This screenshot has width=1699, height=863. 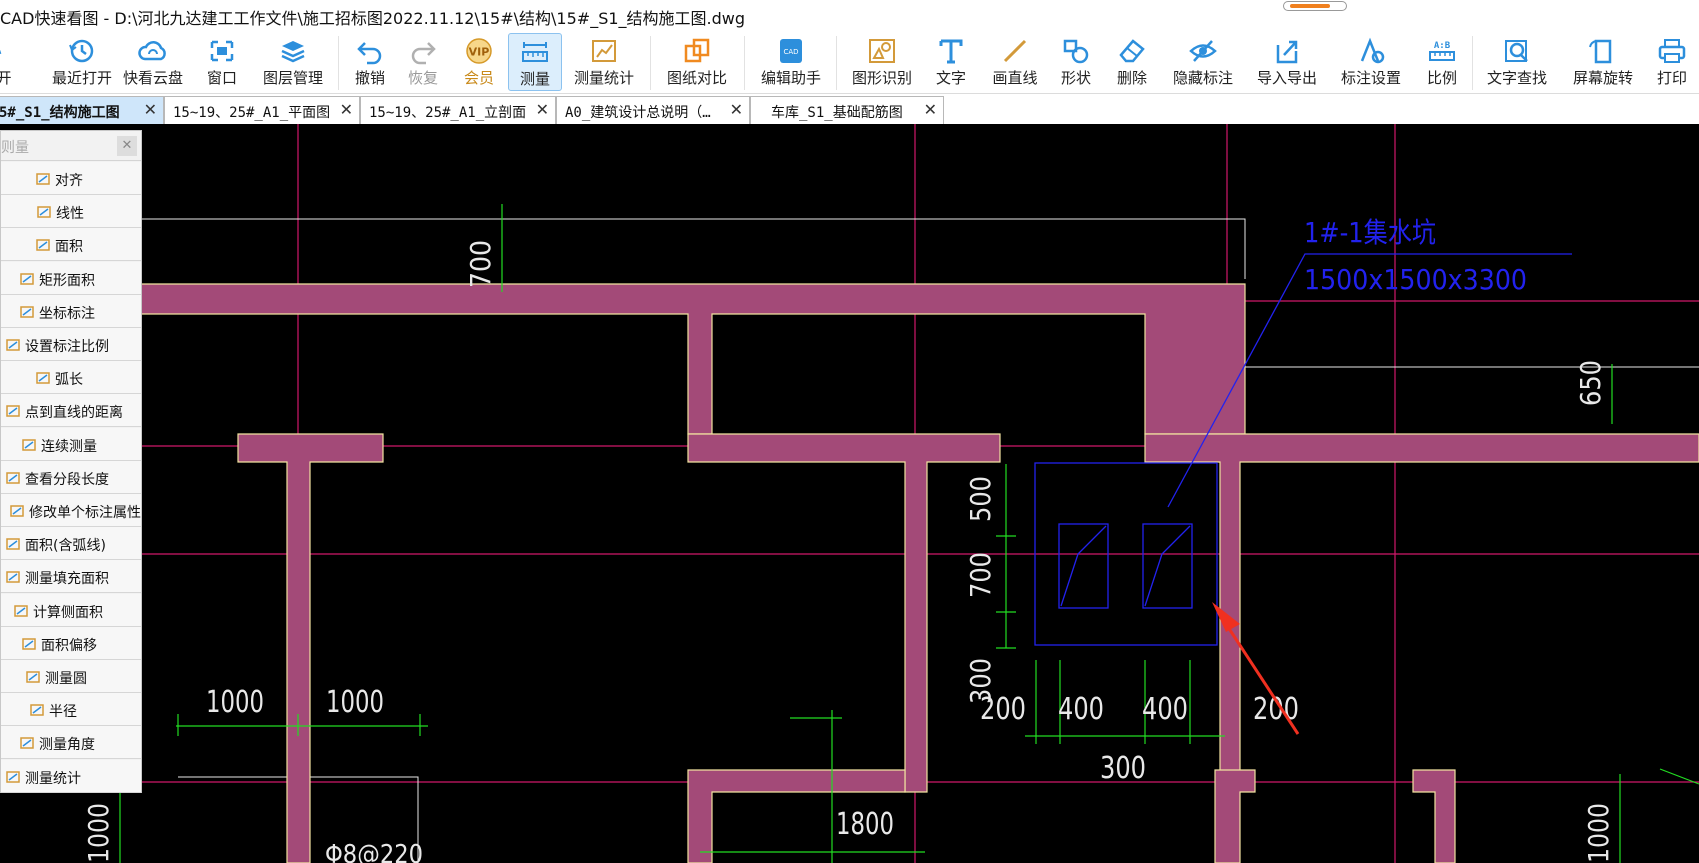 What do you see at coordinates (13, 776) in the screenshot?
I see `stats-icon` at bounding box center [13, 776].